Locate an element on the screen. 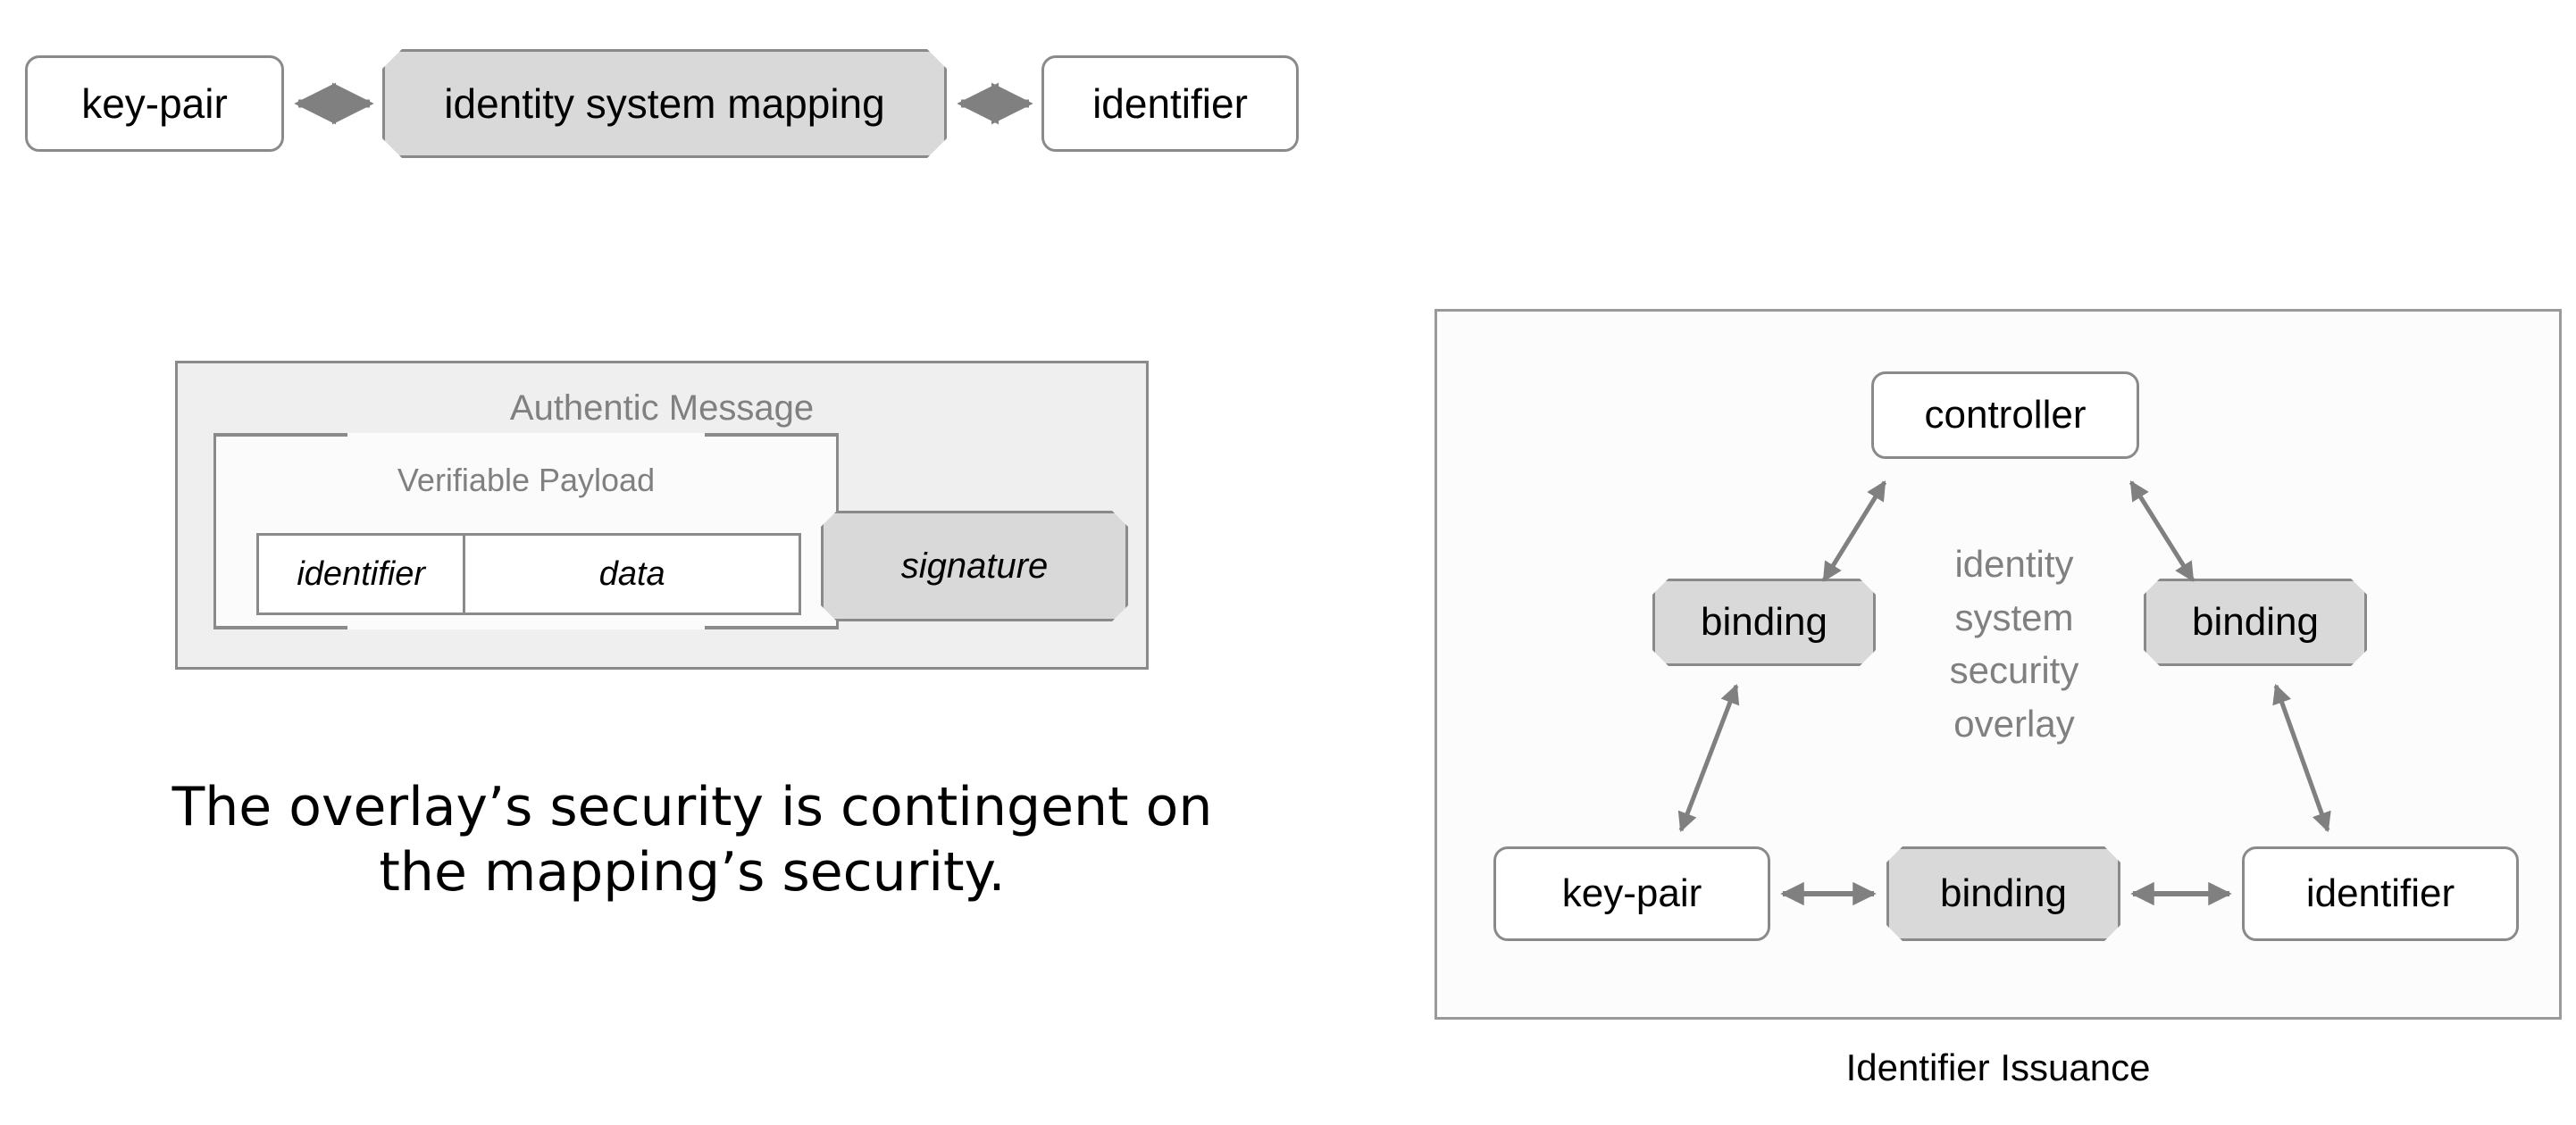  overlay-label-line-1: identity is located at coordinates (2014, 564).